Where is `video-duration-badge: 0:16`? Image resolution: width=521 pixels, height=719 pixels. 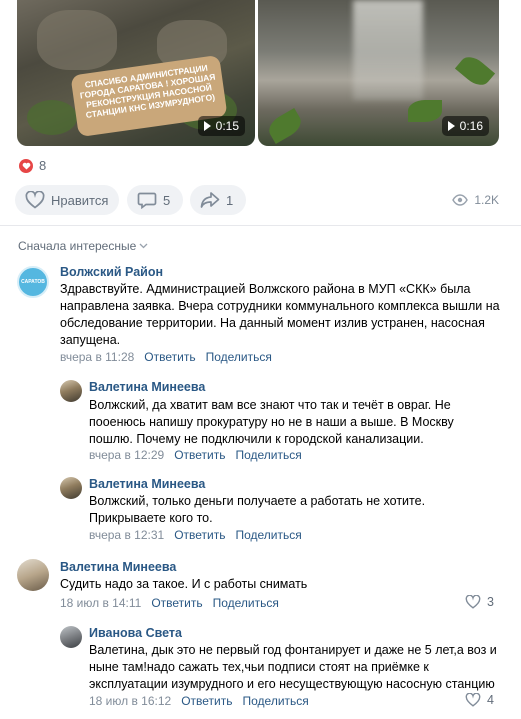
video-duration-badge: 0:16 is located at coordinates (465, 126).